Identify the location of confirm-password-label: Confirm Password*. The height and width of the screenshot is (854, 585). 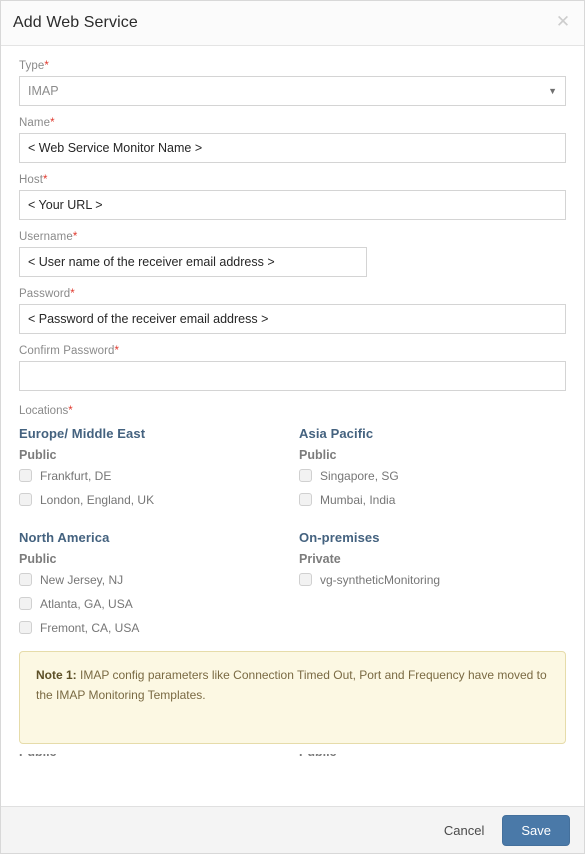
(69, 351).